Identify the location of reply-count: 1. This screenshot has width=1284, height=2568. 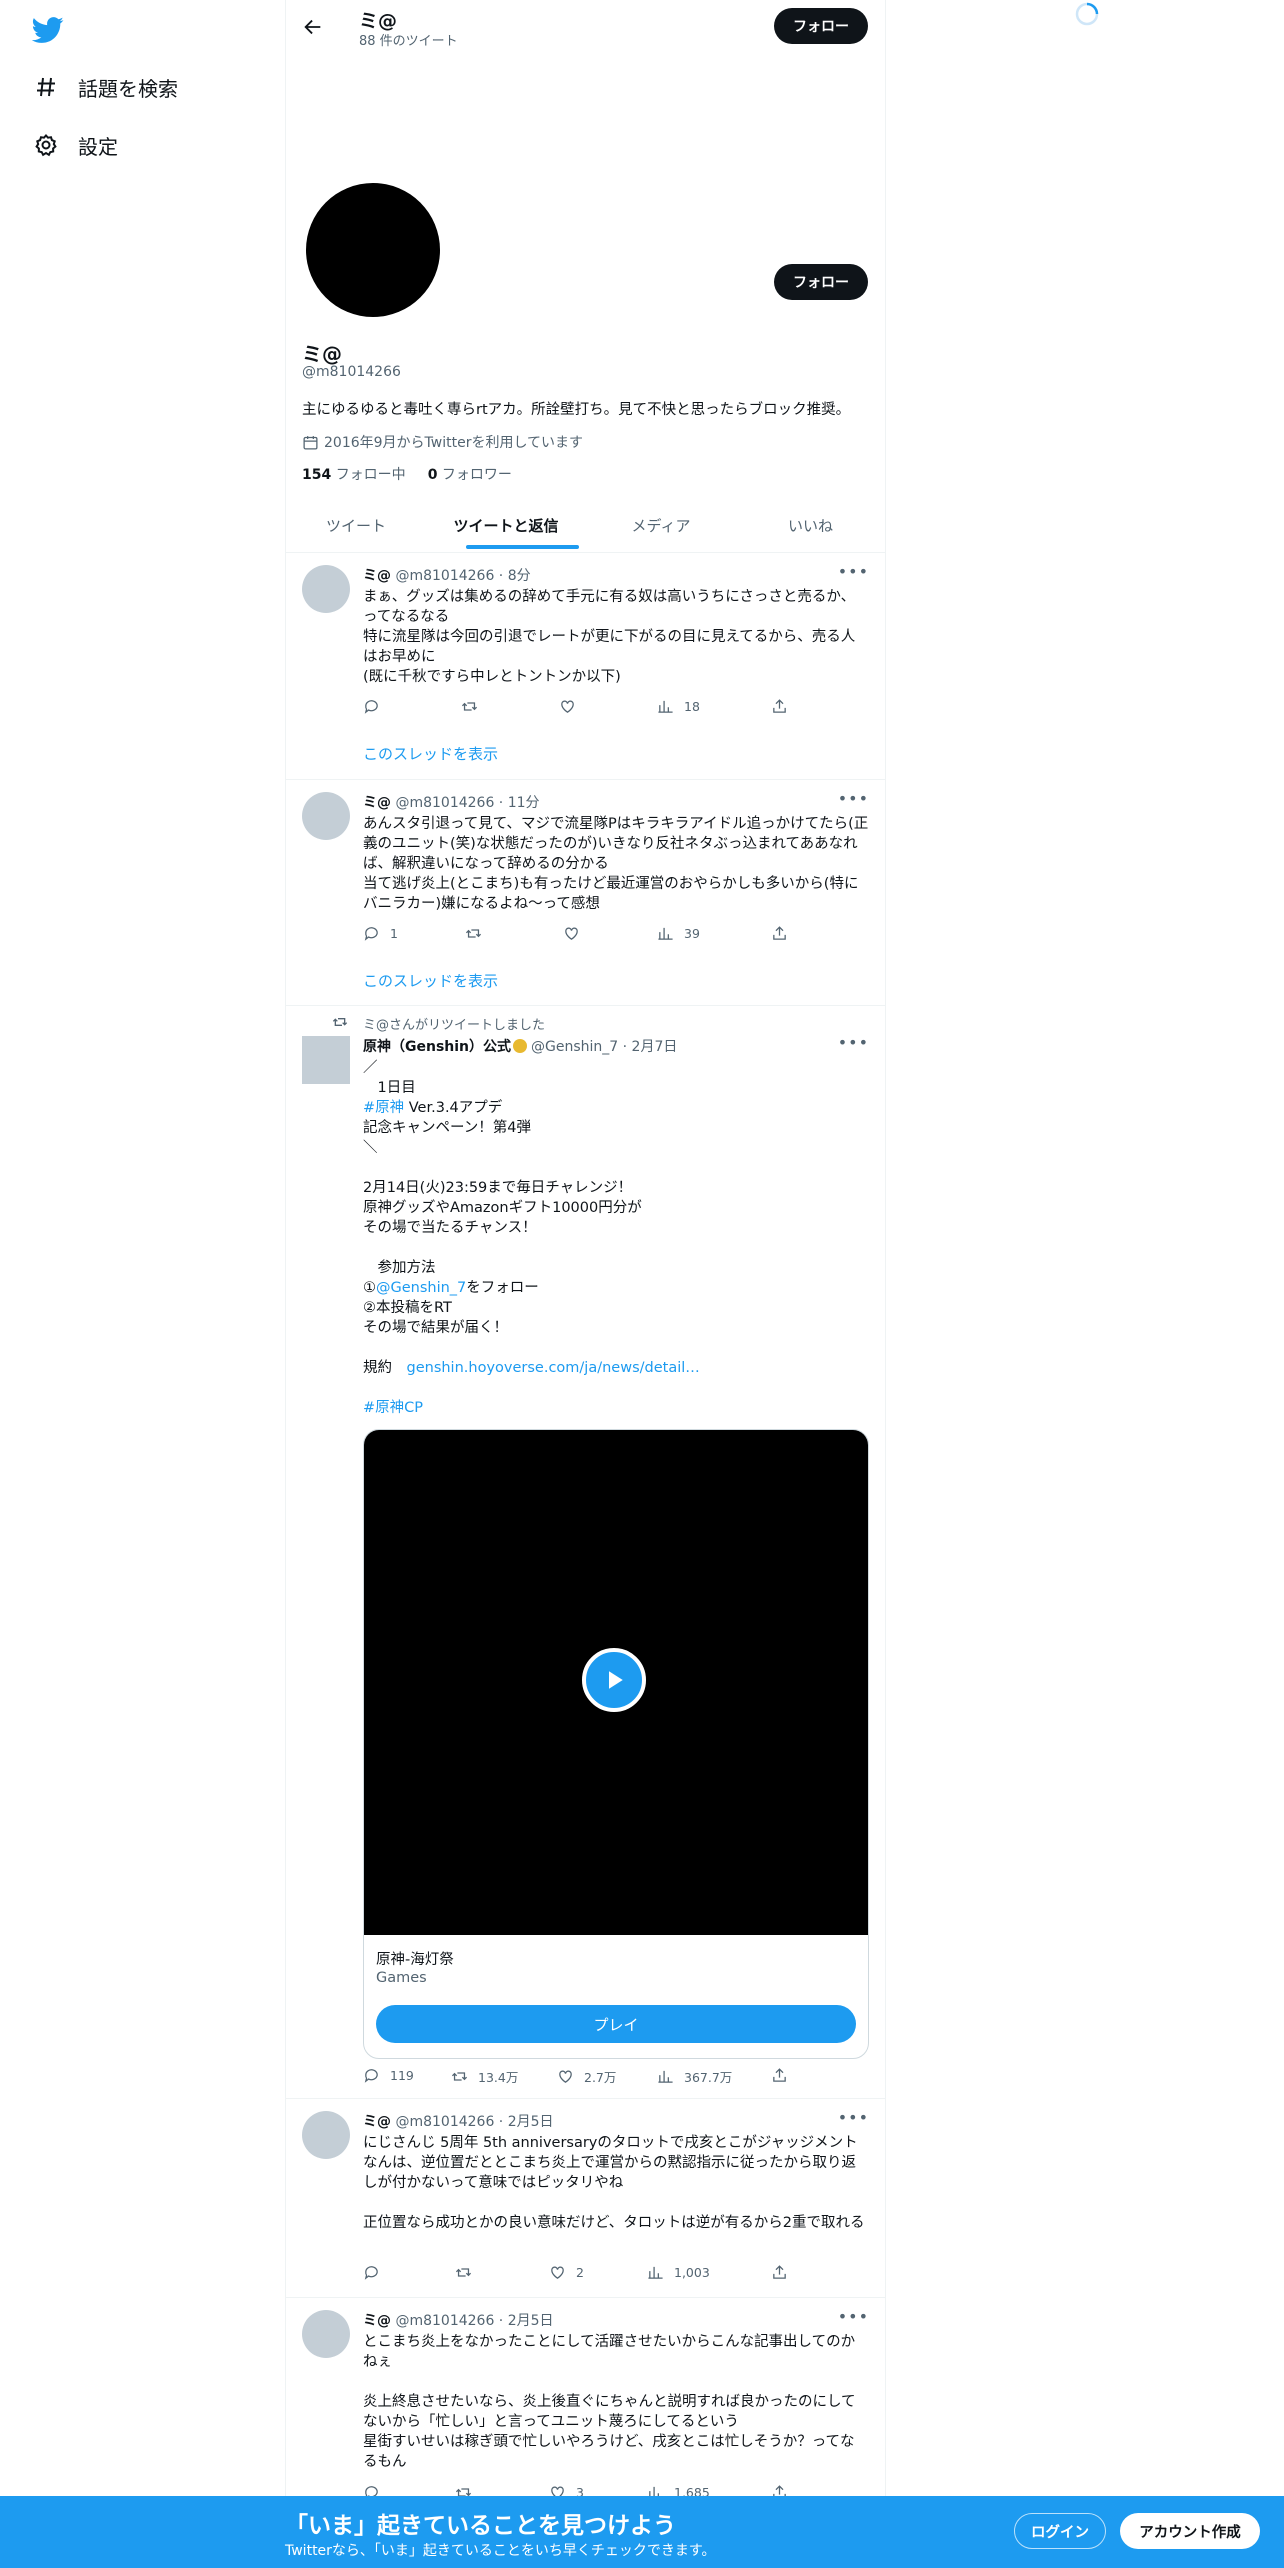
(394, 933).